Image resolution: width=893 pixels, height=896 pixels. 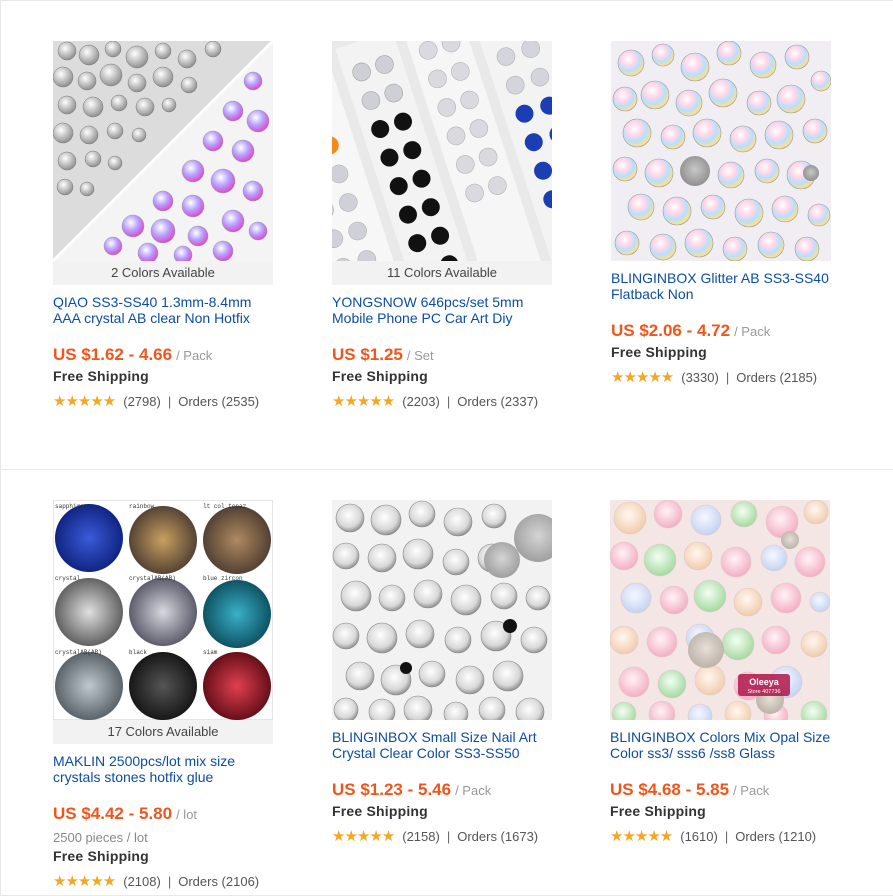 I want to click on reviews-count-link: (2798), so click(x=142, y=401).